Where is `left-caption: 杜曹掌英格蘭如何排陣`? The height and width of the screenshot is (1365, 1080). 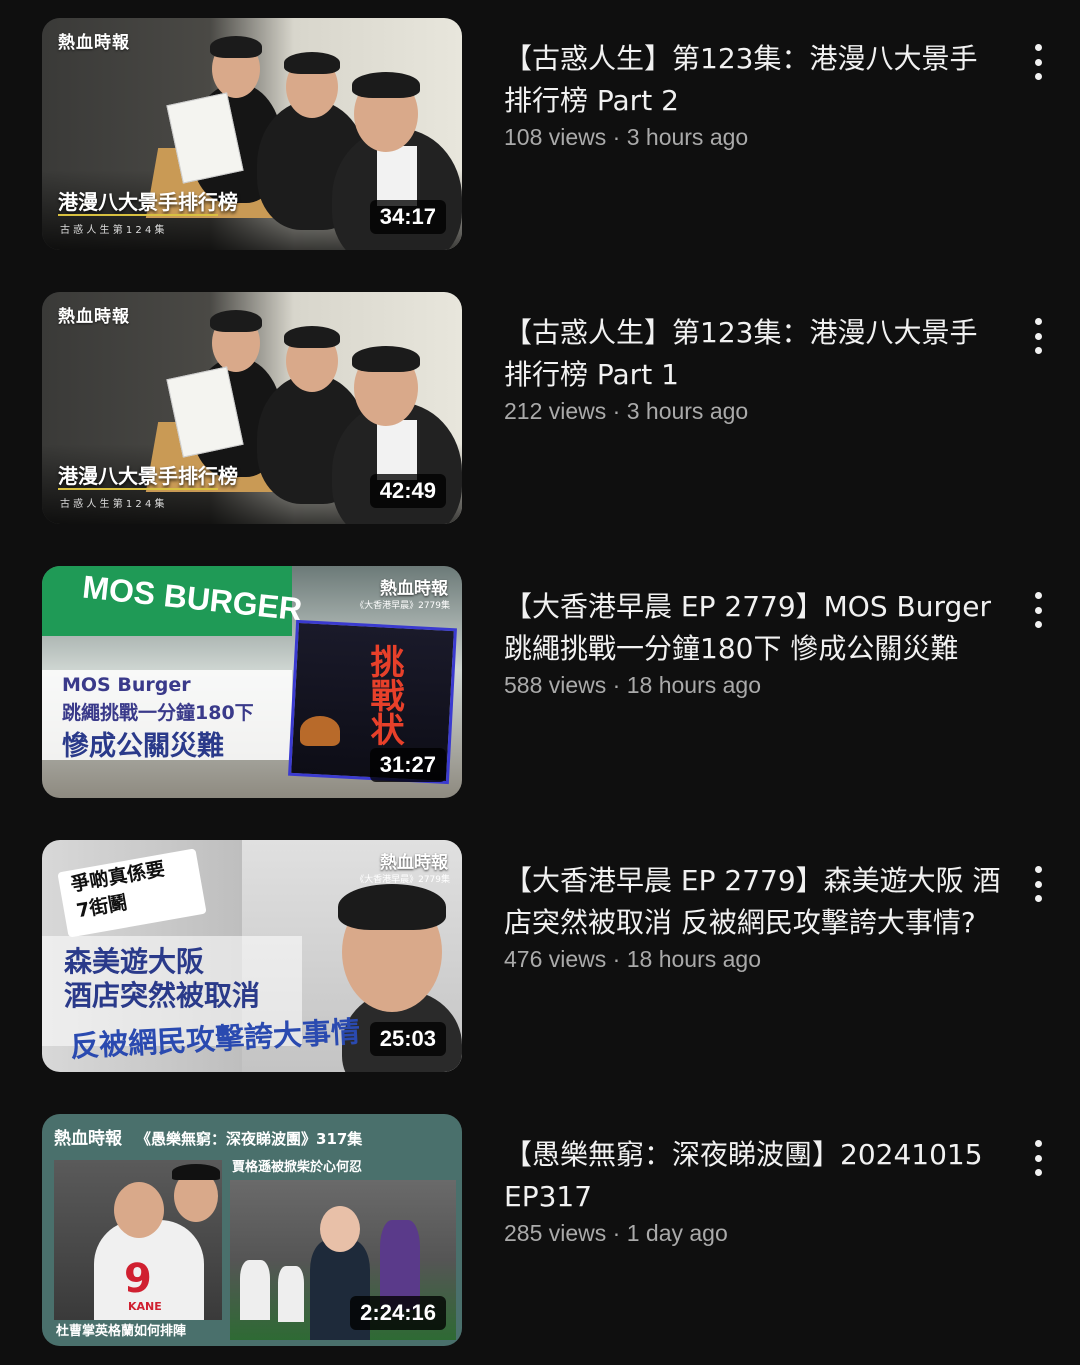 left-caption: 杜曹掌英格蘭如何排陣 is located at coordinates (121, 1331).